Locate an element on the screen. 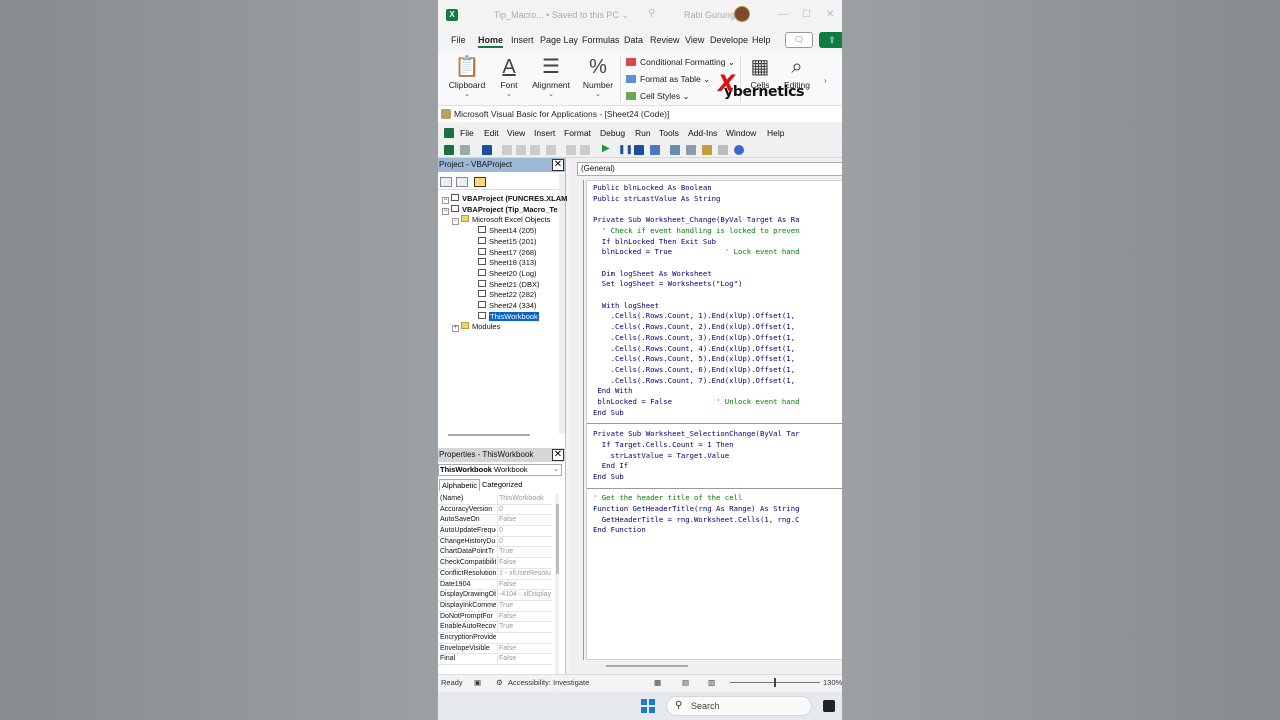  property-row: (Name) ThisWorkbook is located at coordinates (495, 499).